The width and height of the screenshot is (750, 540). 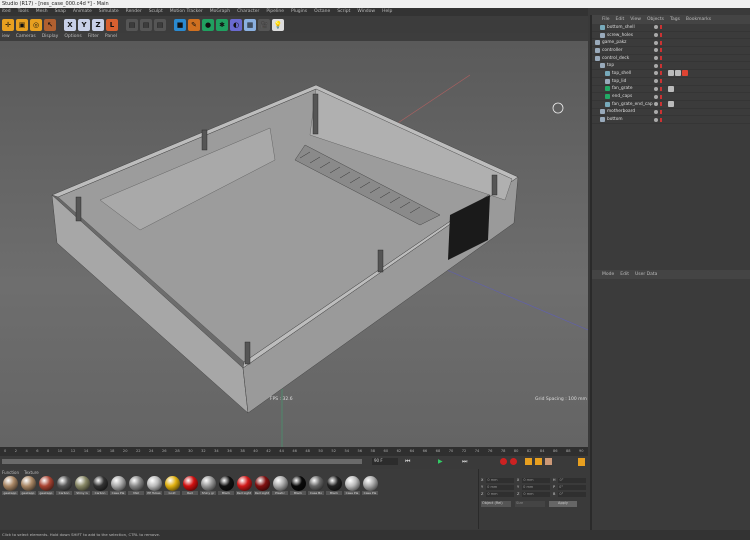 I want to click on object-row: top_shell, so click(x=671, y=74).